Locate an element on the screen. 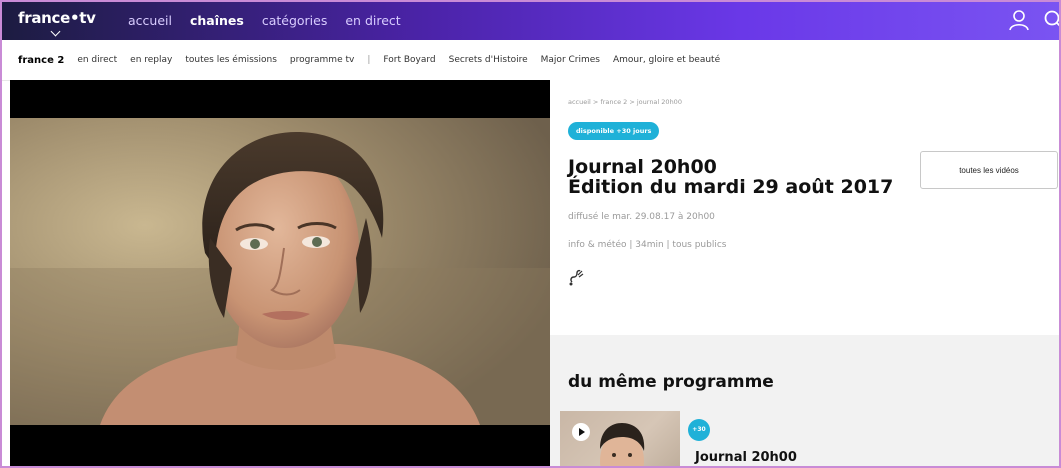 This screenshot has width=1061, height=468. audio-description-icon is located at coordinates (576, 277).